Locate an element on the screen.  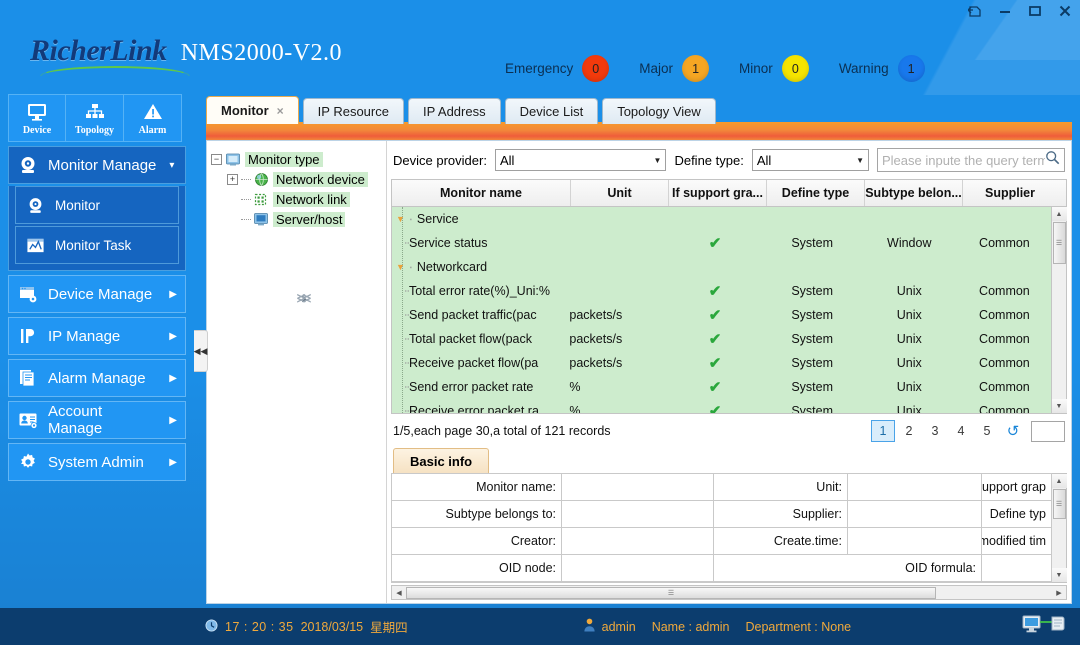
cell-monitor-name: Service status is located at coordinates (448, 243).